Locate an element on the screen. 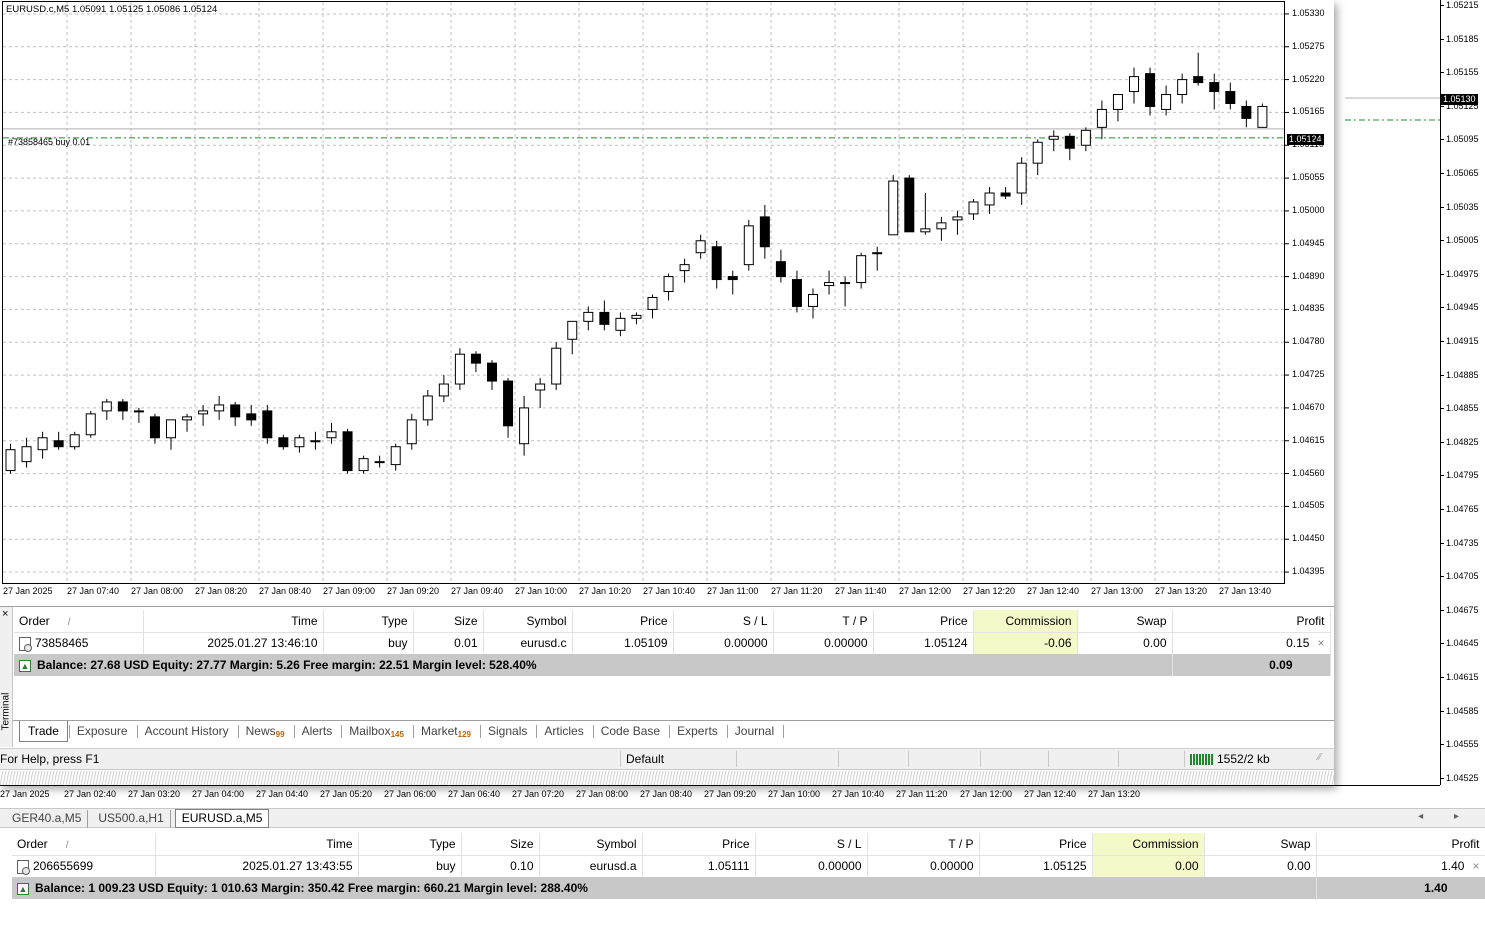  tab-news: News99 is located at coordinates (265, 731).